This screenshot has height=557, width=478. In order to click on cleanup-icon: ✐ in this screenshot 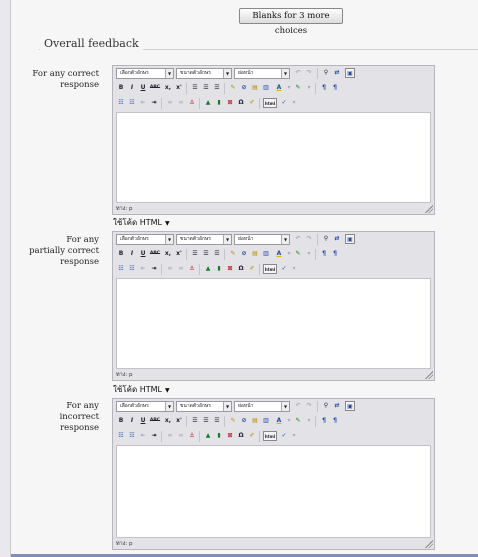, I will do `click(252, 436)`.